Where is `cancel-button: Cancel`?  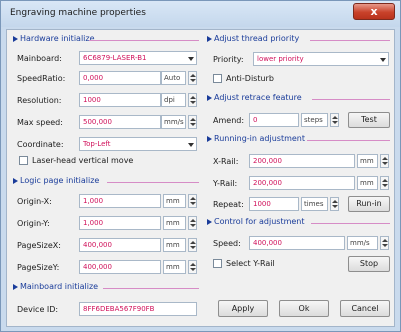
cancel-button: Cancel is located at coordinates (365, 308).